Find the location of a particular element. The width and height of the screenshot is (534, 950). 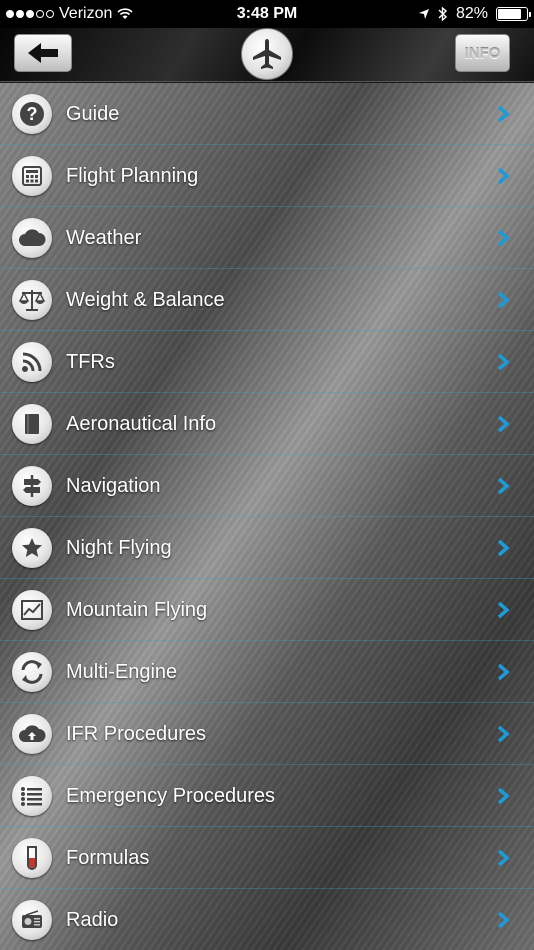

test-tube-icon is located at coordinates (32, 858).